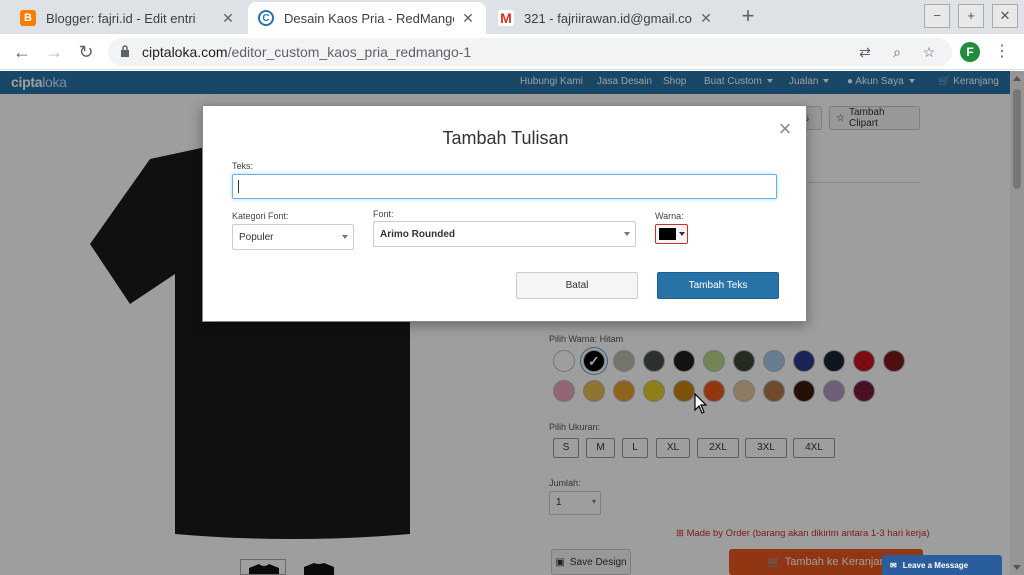  What do you see at coordinates (260, 216) in the screenshot?
I see `font-category-label: Kategori Font:` at bounding box center [260, 216].